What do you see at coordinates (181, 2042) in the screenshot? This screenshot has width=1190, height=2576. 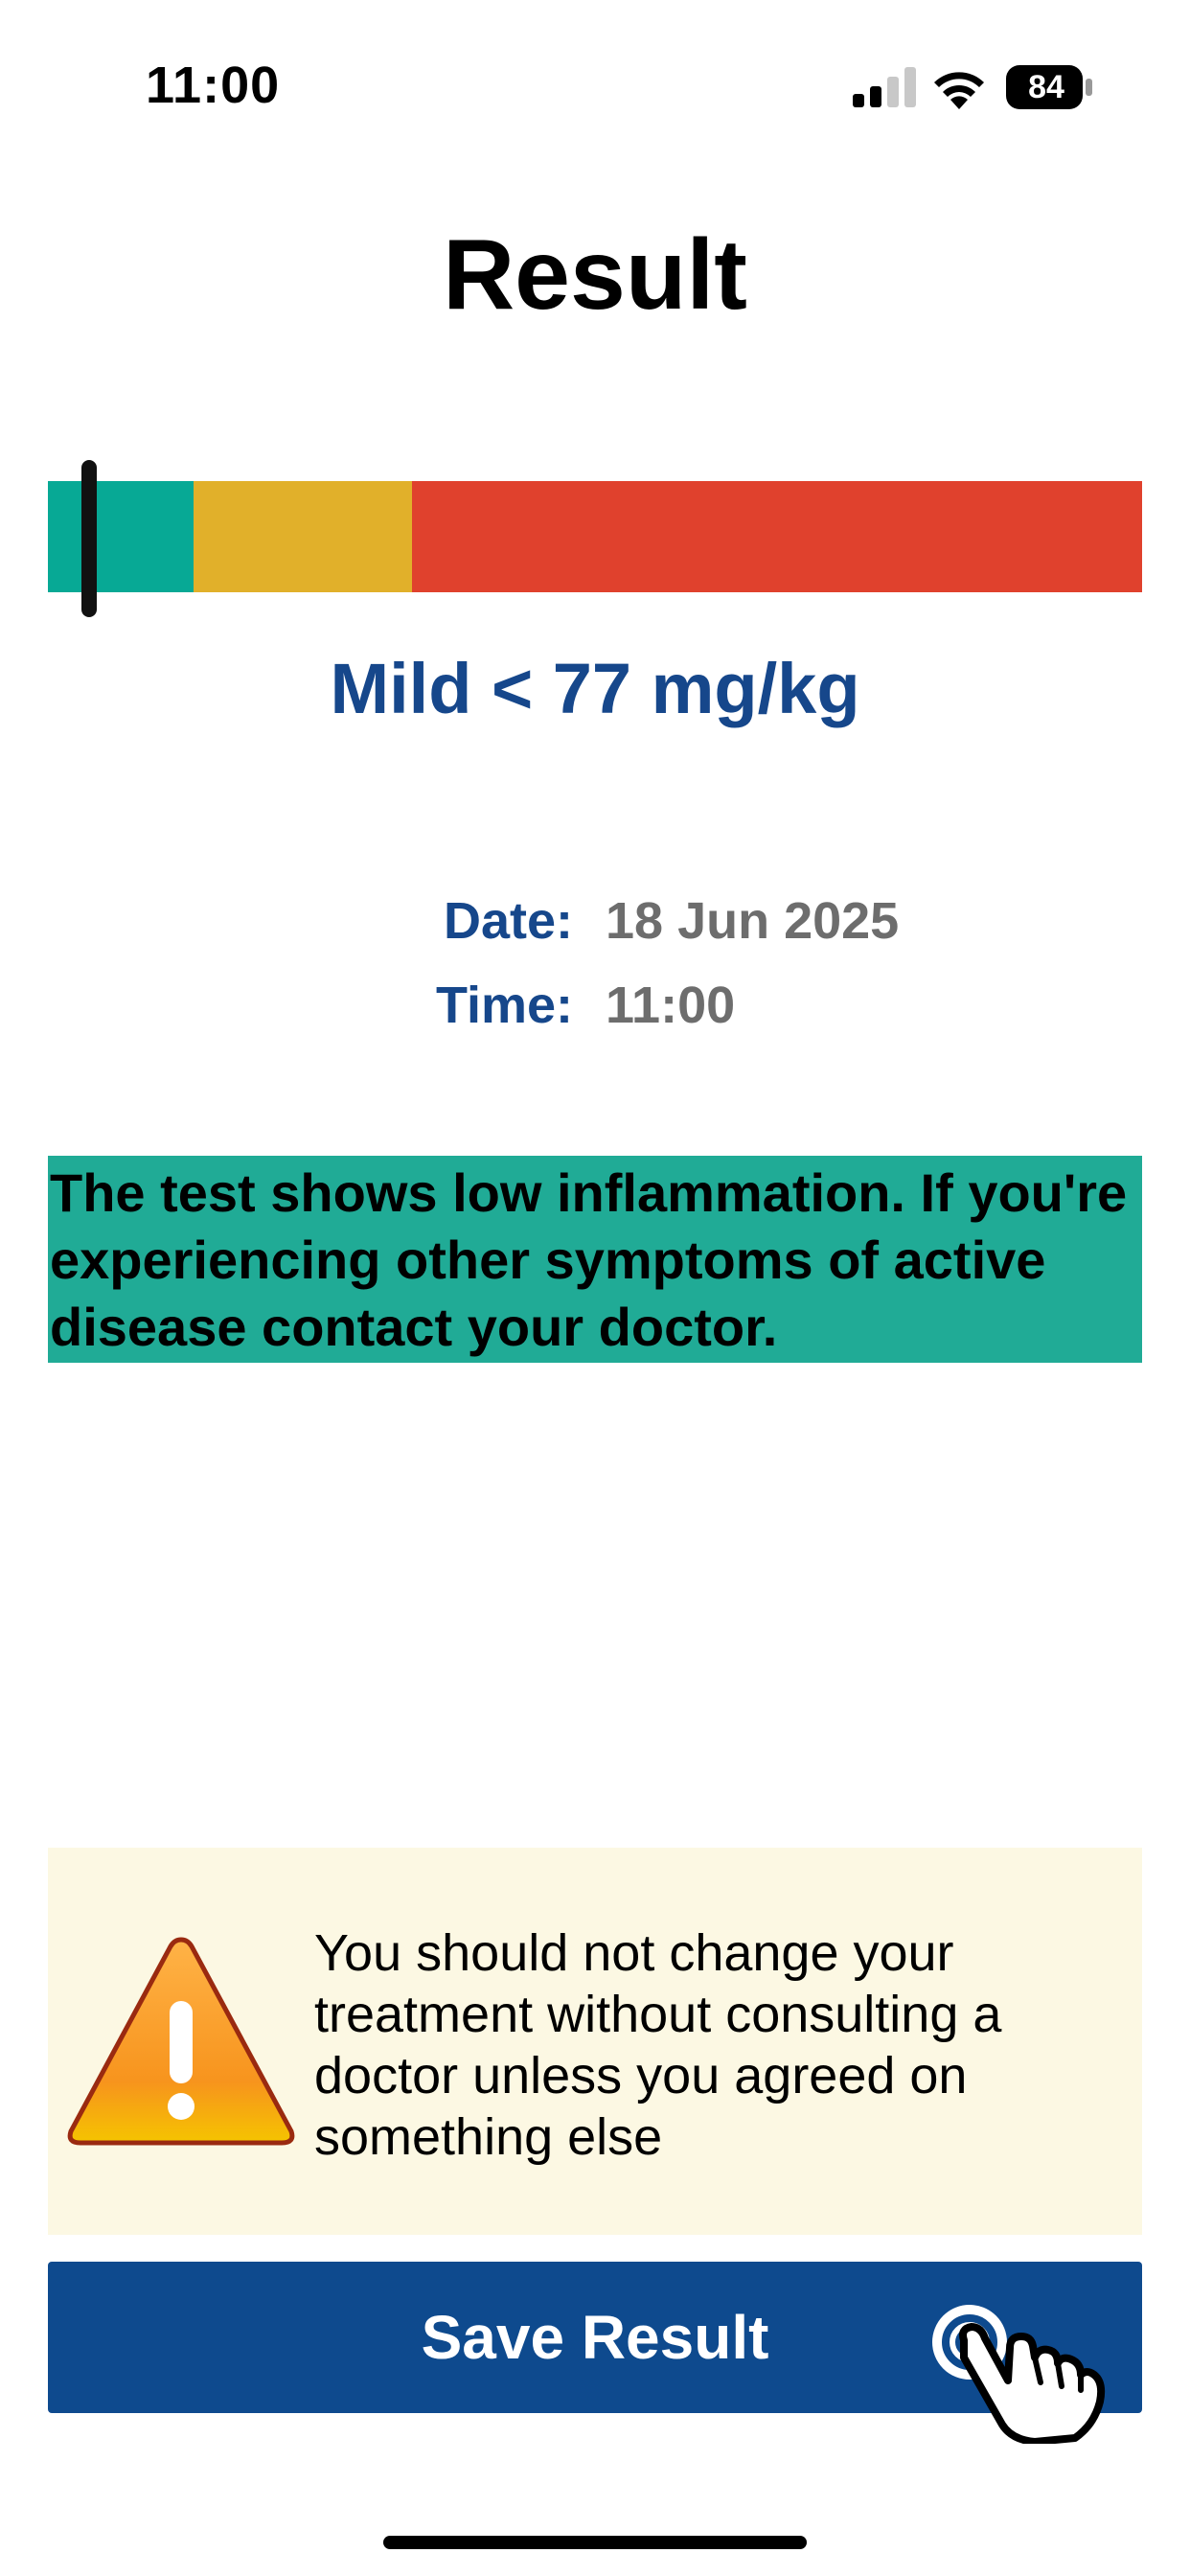 I see `warning-triangle-icon` at bounding box center [181, 2042].